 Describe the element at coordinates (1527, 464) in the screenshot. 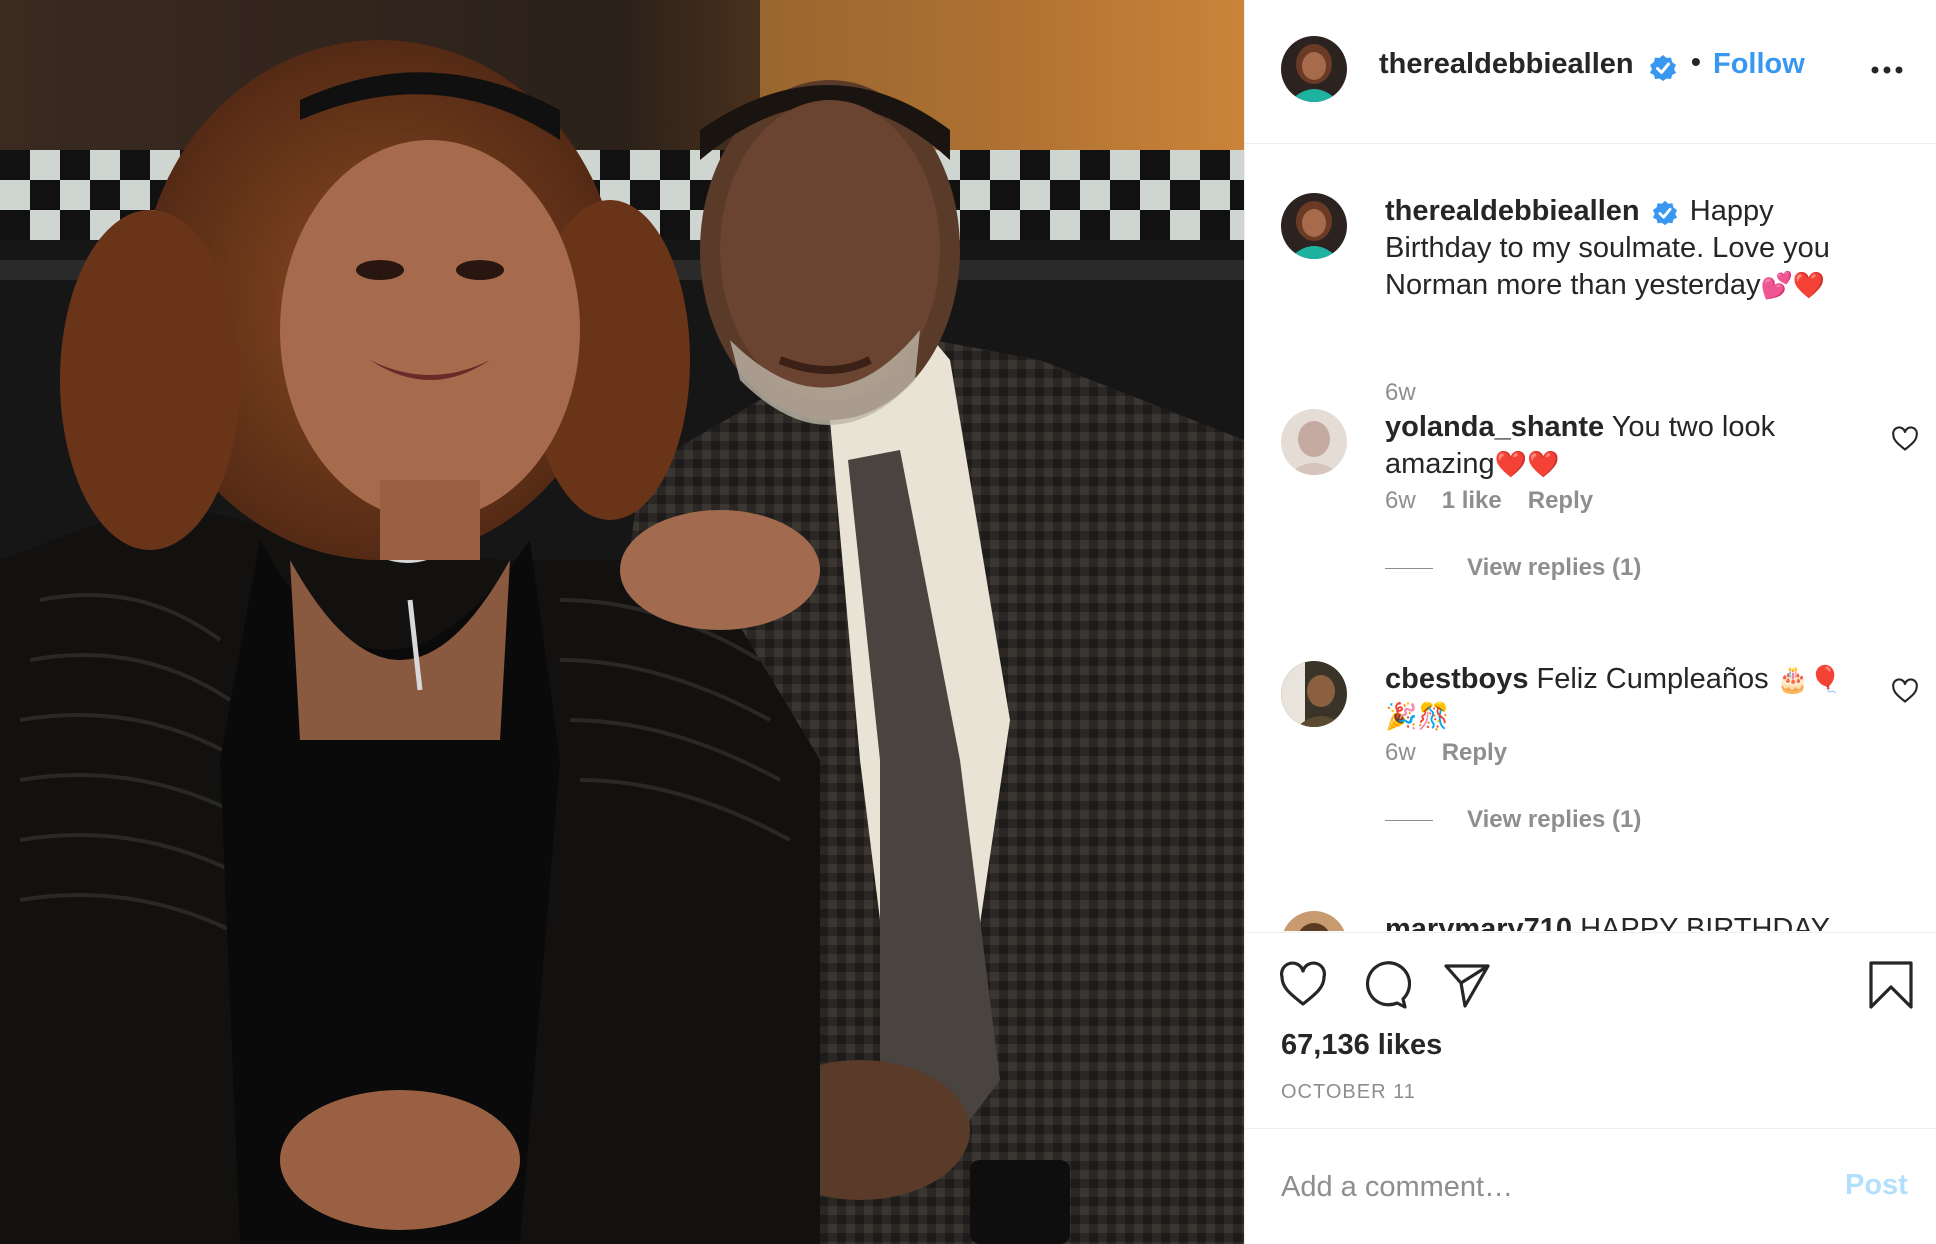

I see `comment-emoji: ❤️❤️` at that location.